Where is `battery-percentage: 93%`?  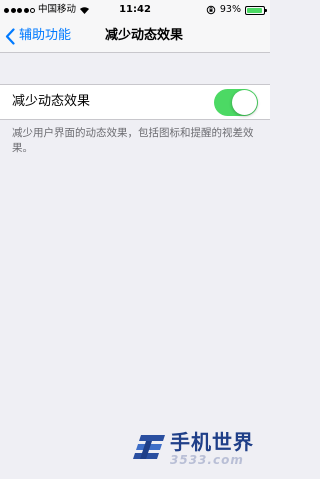
battery-percentage: 93% is located at coordinates (230, 9).